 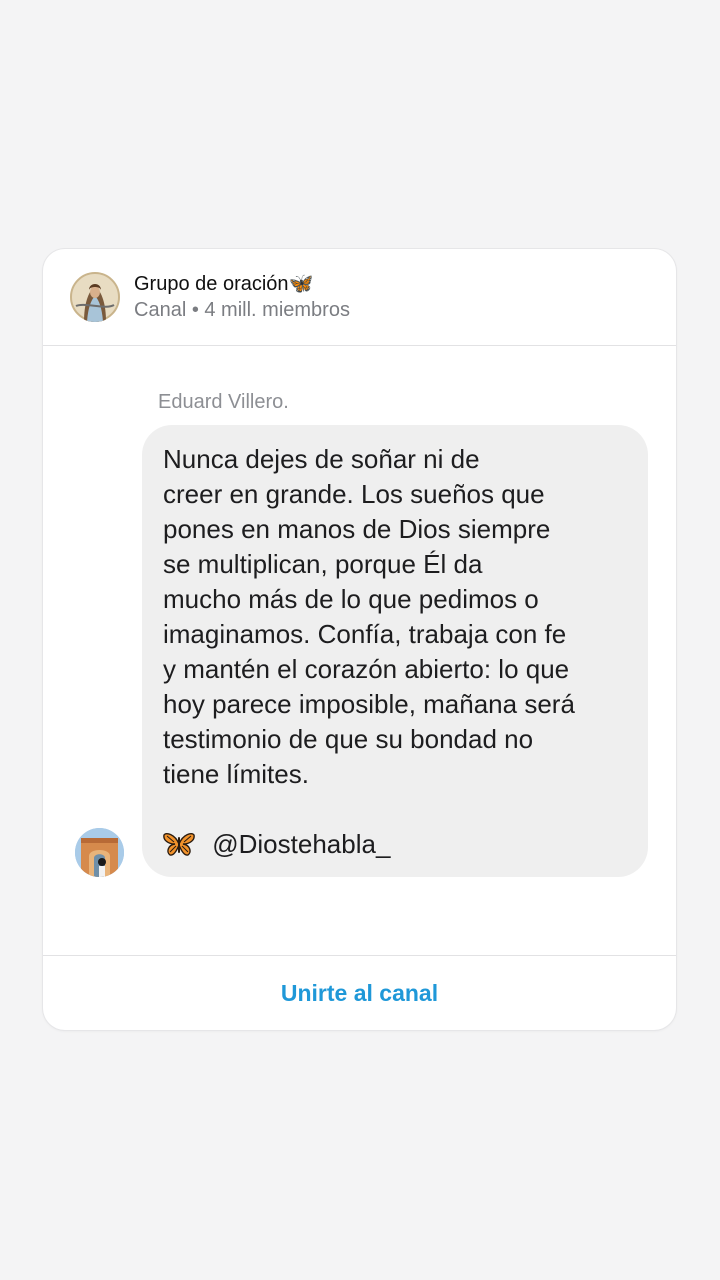 What do you see at coordinates (242, 310) in the screenshot?
I see `channel-meta: Canal • 4 mill. miembros` at bounding box center [242, 310].